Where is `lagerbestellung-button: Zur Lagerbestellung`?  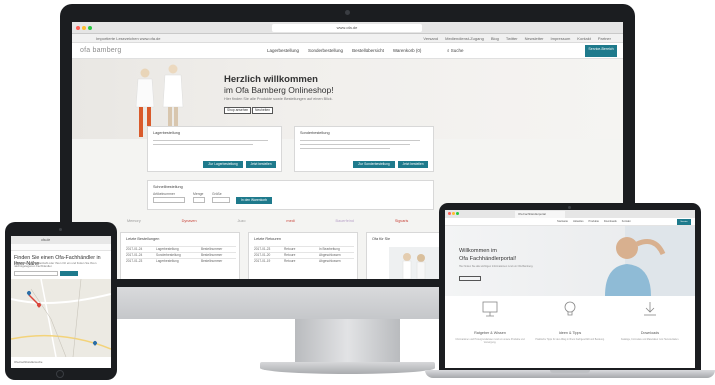 lagerbestellung-button: Zur Lagerbestellung is located at coordinates (223, 164).